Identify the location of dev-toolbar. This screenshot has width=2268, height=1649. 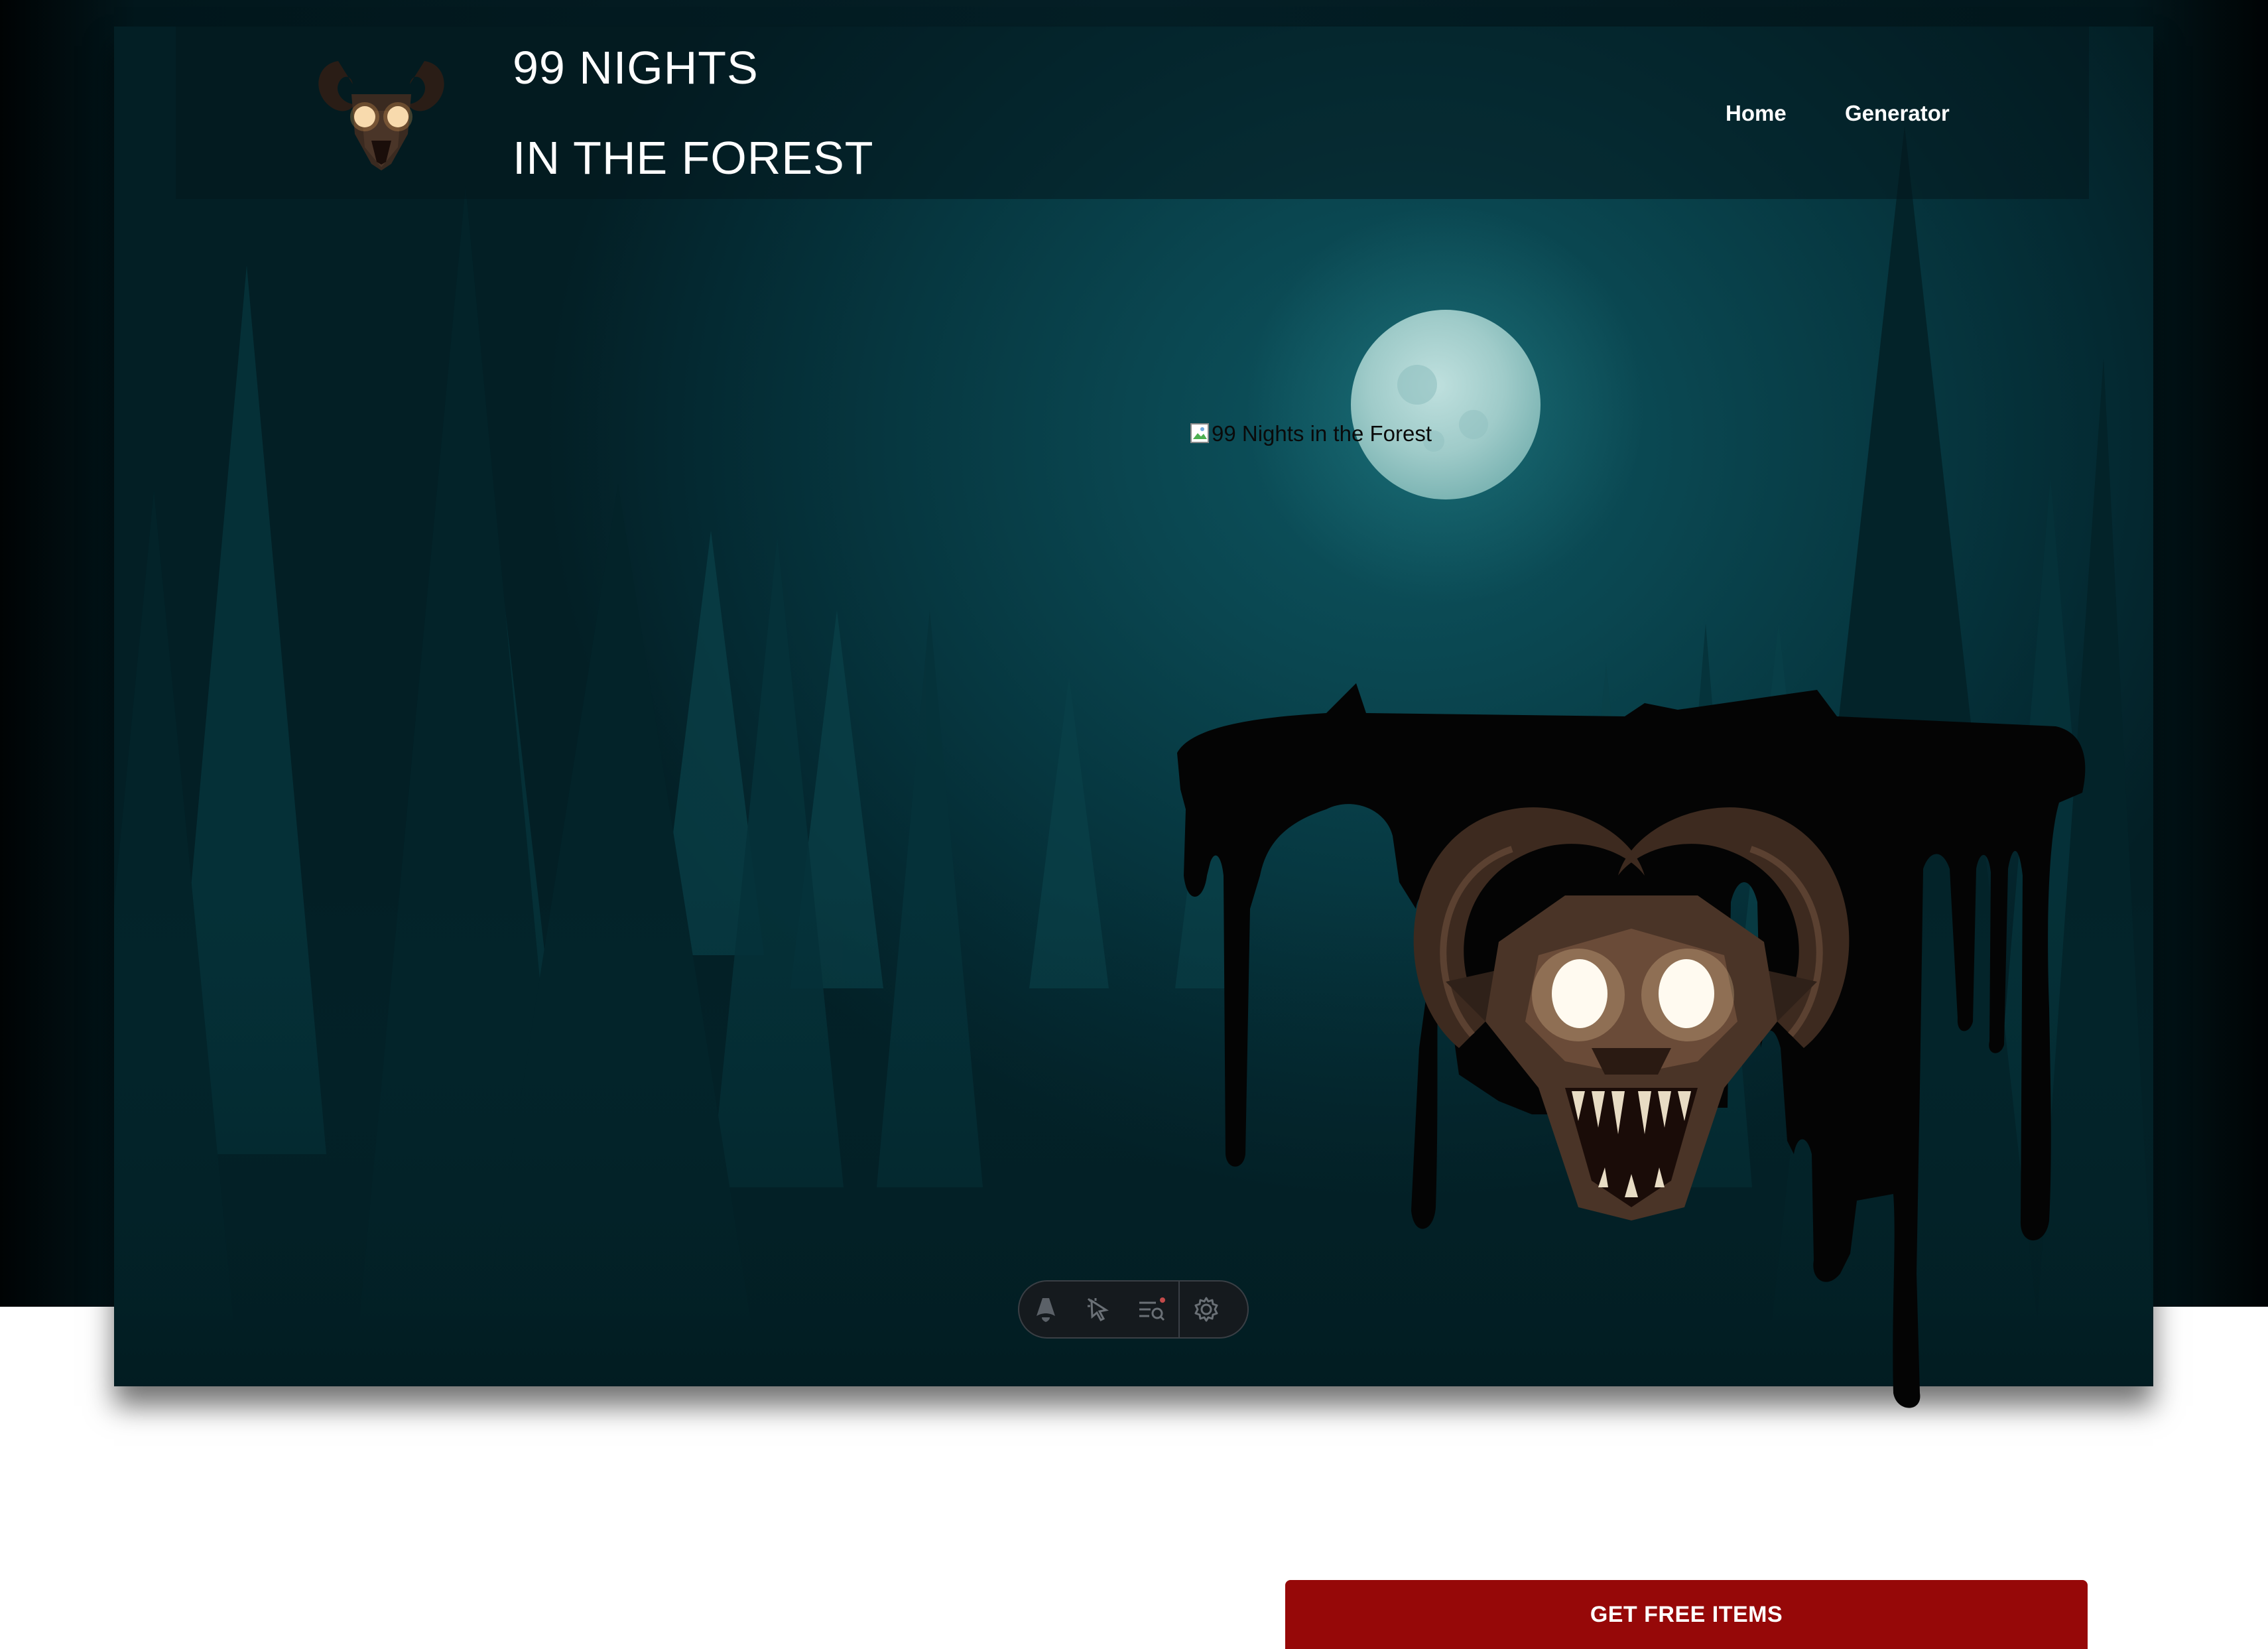
(1133, 1309).